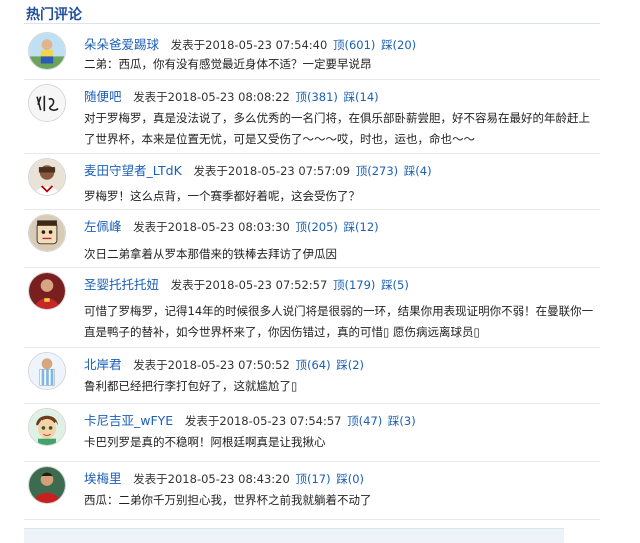 The height and width of the screenshot is (543, 640). Describe the element at coordinates (398, 45) in the screenshot. I see `downvote-link: 踩(20)` at that location.